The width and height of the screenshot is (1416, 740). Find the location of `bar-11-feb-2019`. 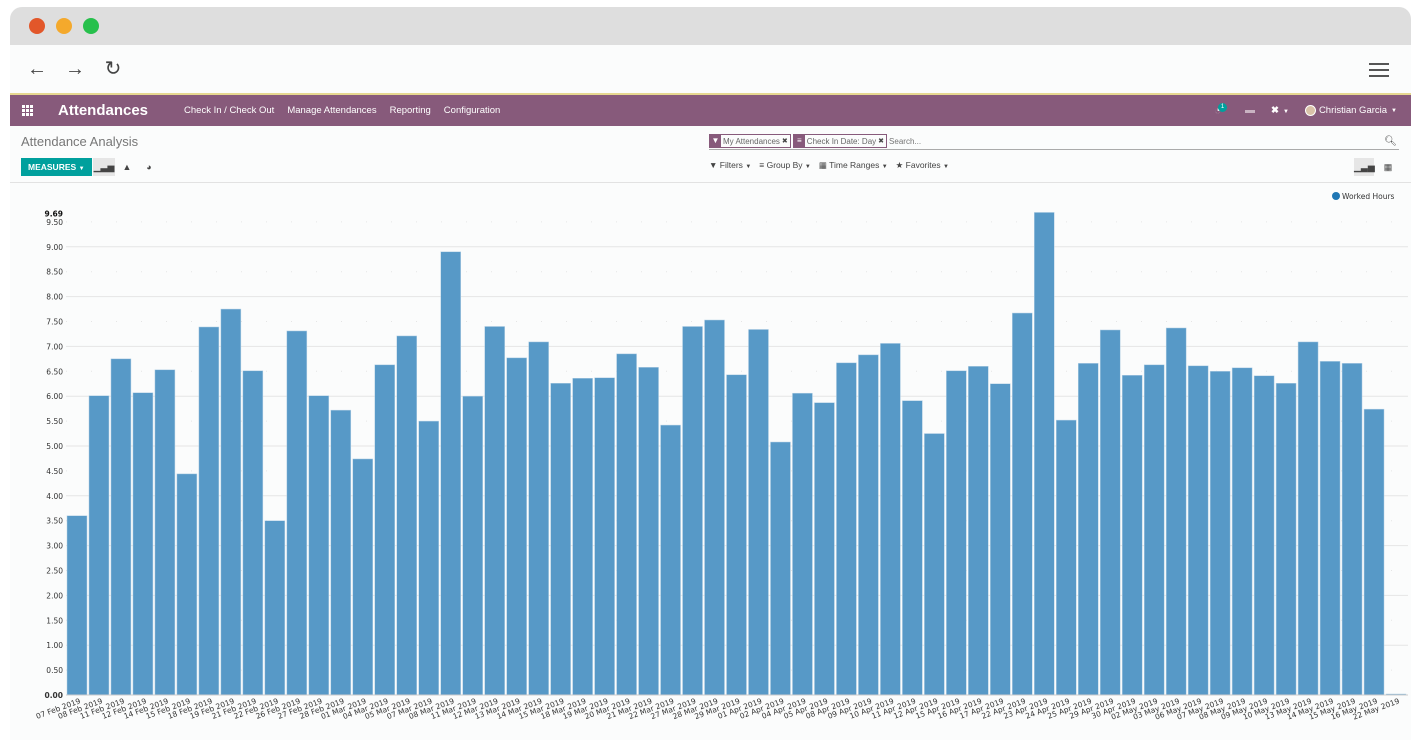

bar-11-feb-2019 is located at coordinates (121, 527).